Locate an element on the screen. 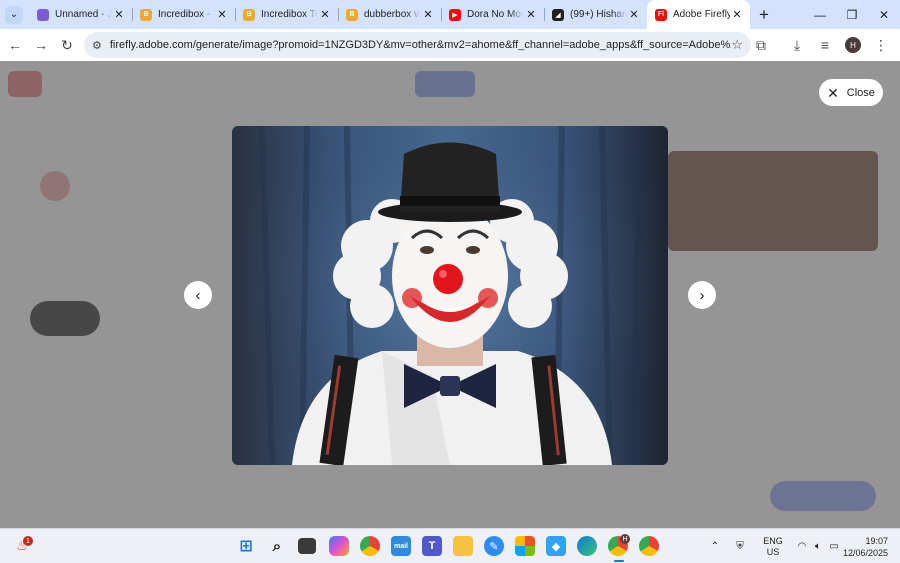 This screenshot has width=900, height=563. tab-title: Dora No More is located at coordinates (495, 14).